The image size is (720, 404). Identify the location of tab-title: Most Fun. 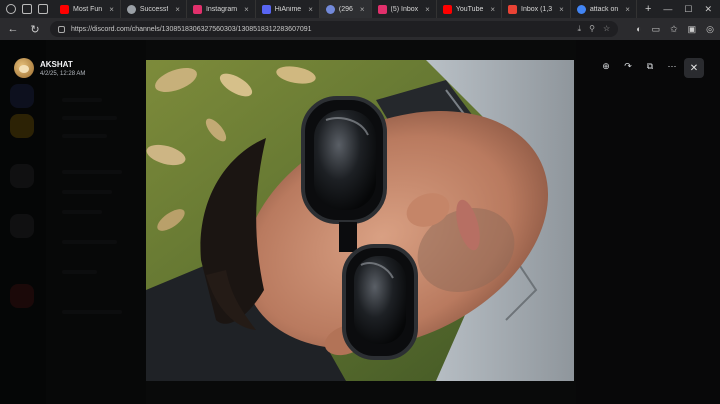
(88, 9).